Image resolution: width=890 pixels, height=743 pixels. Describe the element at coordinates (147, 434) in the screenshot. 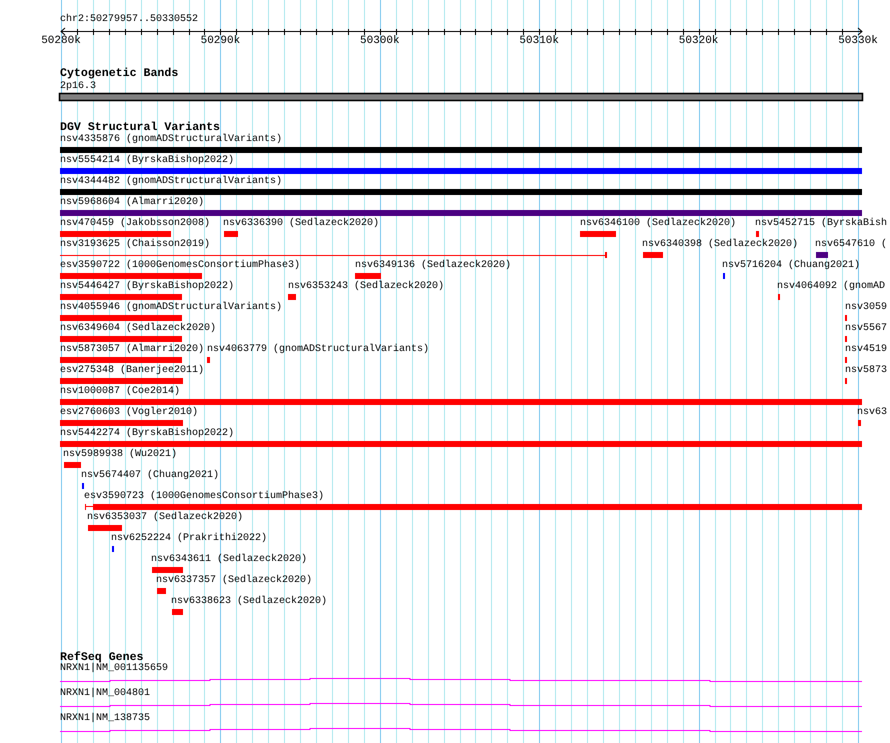

I see `variant-label: nsv5442274 (ByrskaBishop2022)` at that location.